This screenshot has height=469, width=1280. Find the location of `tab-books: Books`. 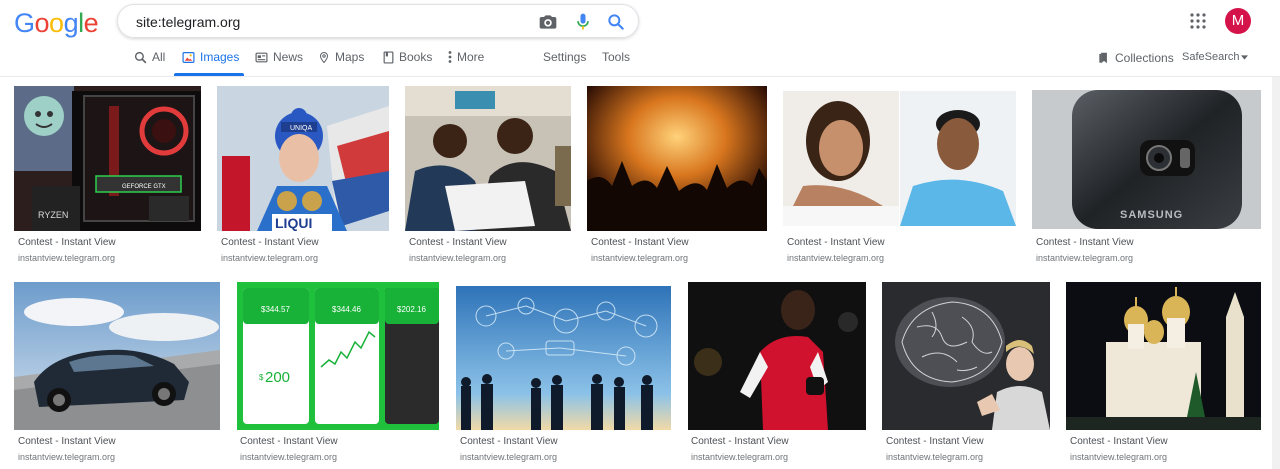

tab-books: Books is located at coordinates (407, 57).